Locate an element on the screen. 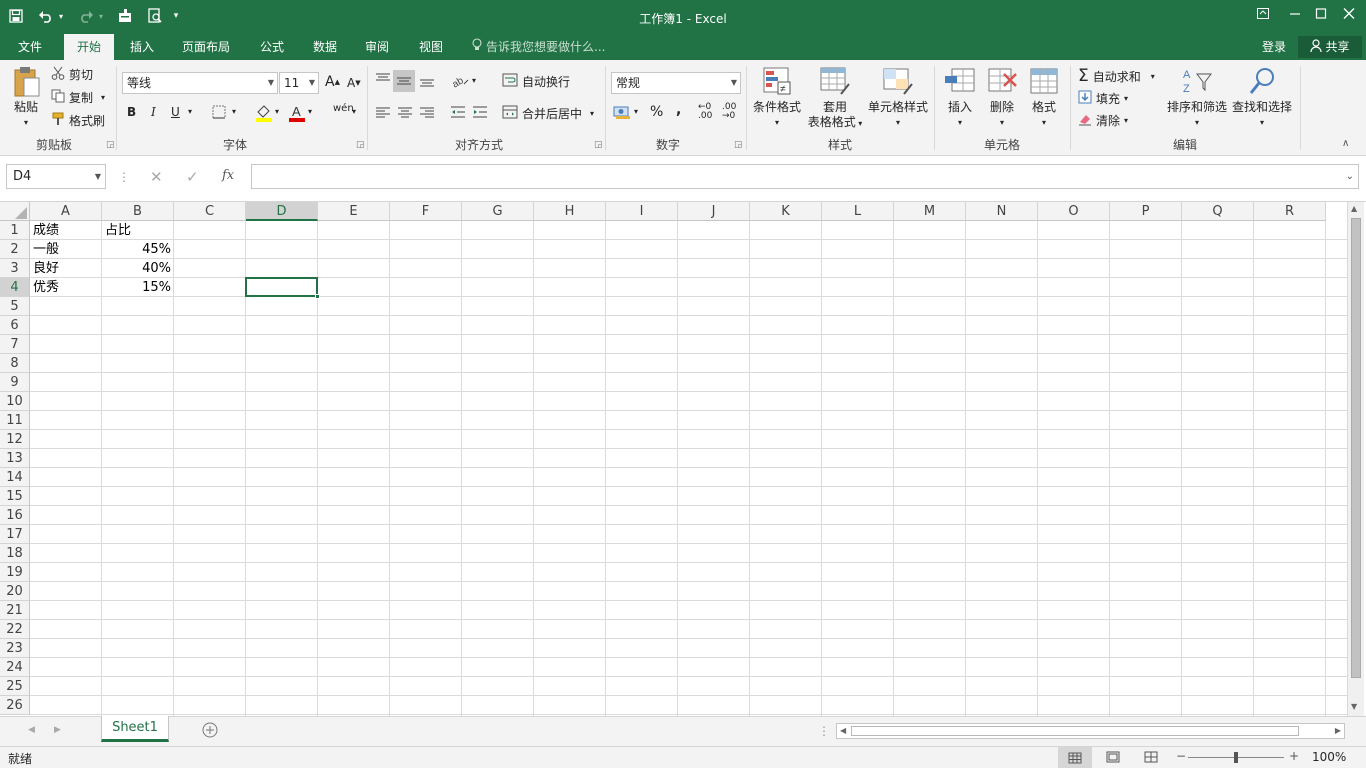 The height and width of the screenshot is (768, 1366). conditional-format-button: ≠ 条件格式 ▾ is located at coordinates (777, 98).